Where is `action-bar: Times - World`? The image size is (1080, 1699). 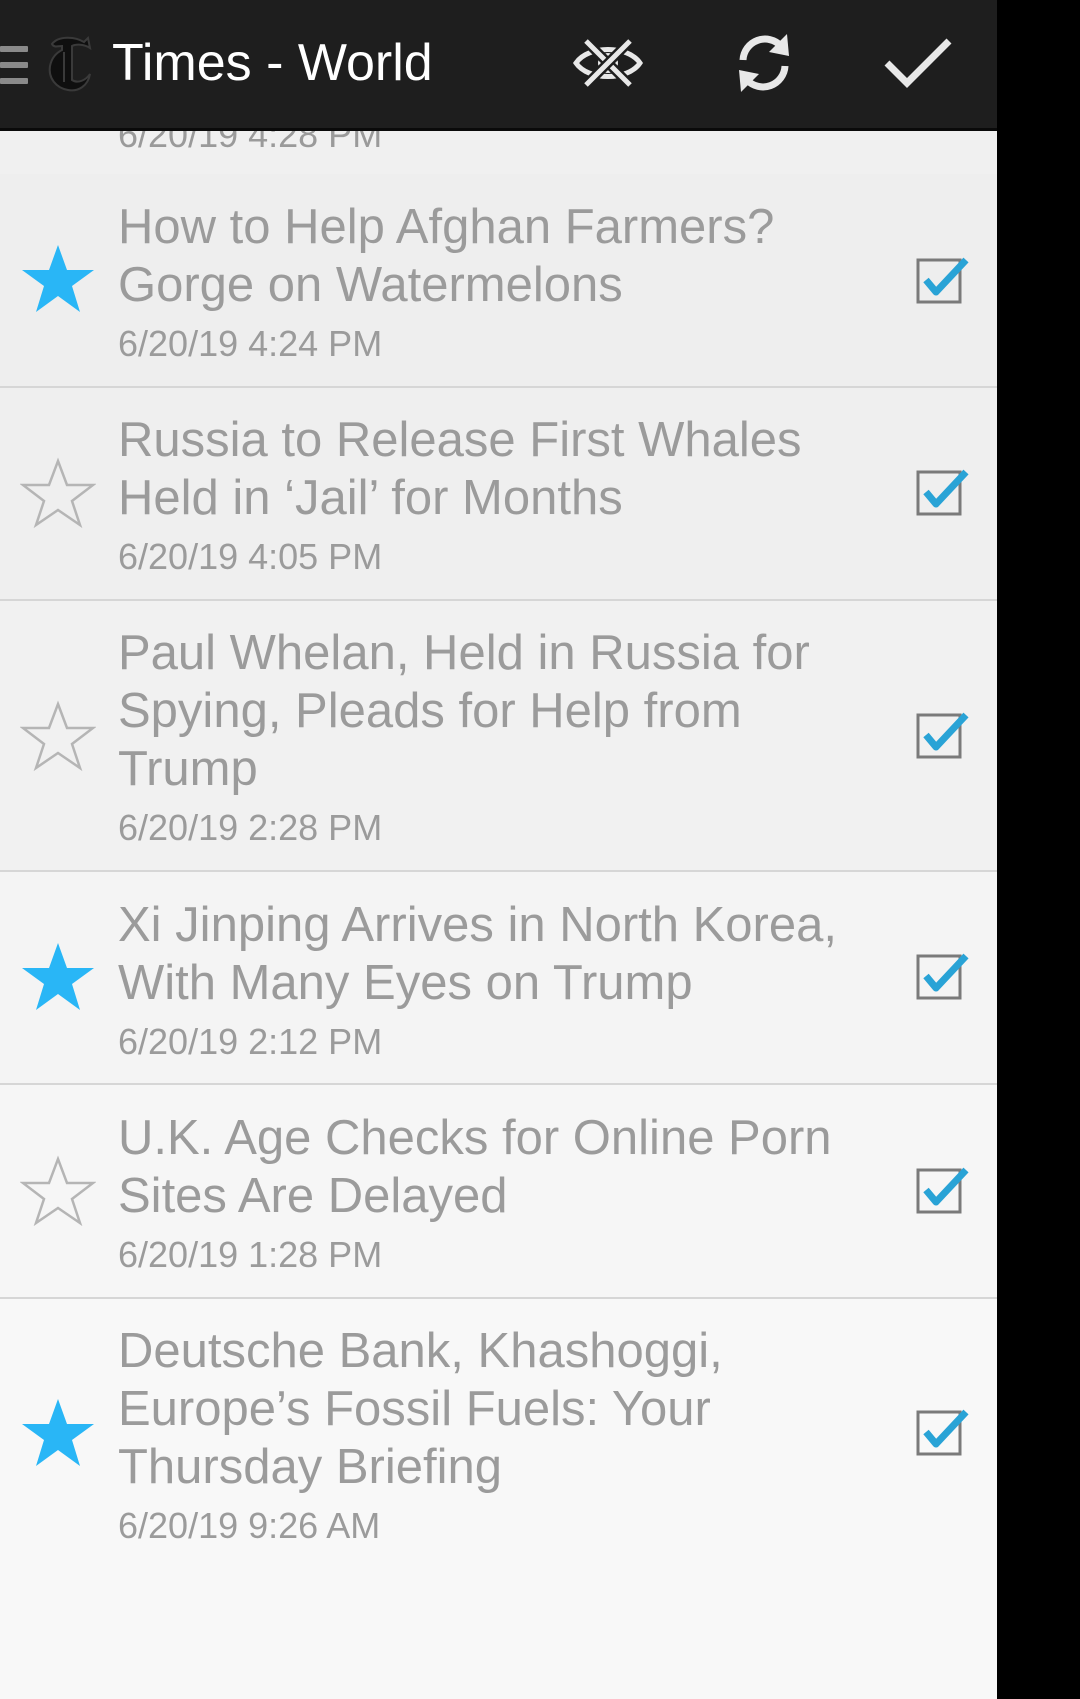
action-bar: Times - World is located at coordinates (498, 65).